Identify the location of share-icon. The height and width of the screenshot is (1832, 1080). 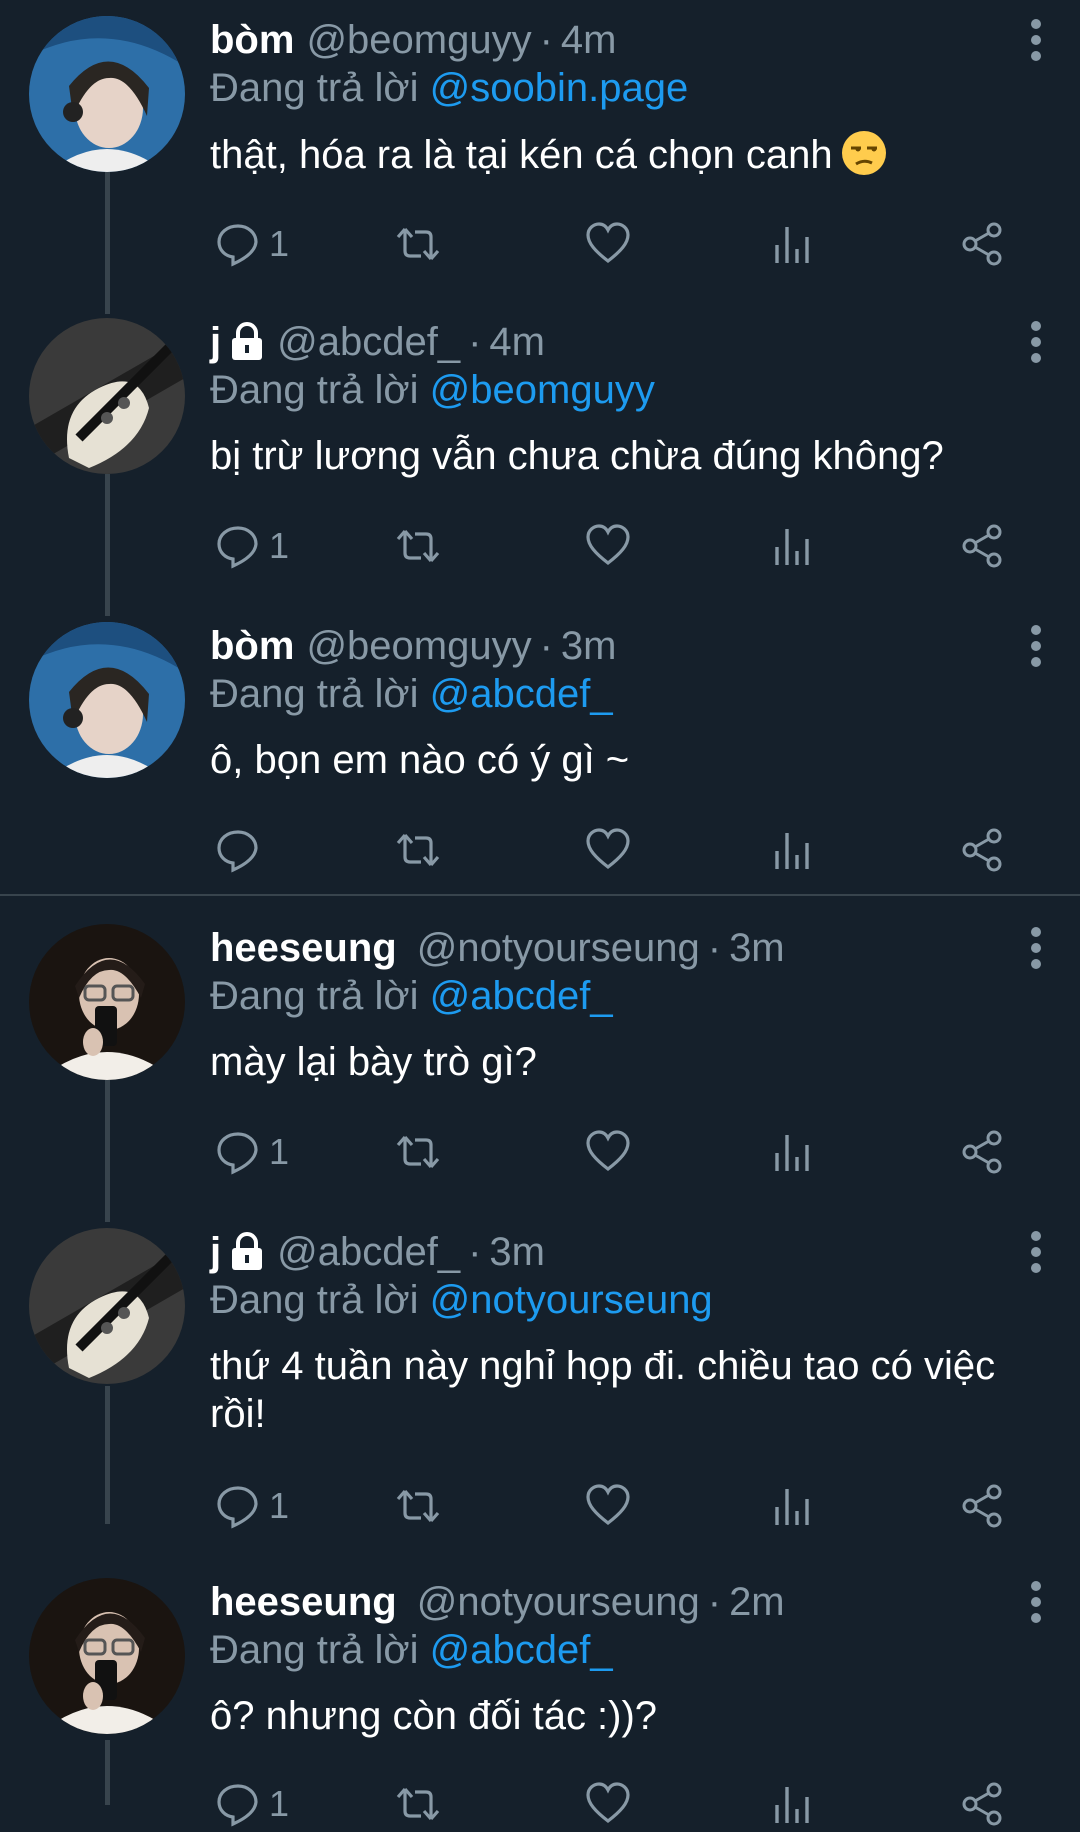
(982, 546).